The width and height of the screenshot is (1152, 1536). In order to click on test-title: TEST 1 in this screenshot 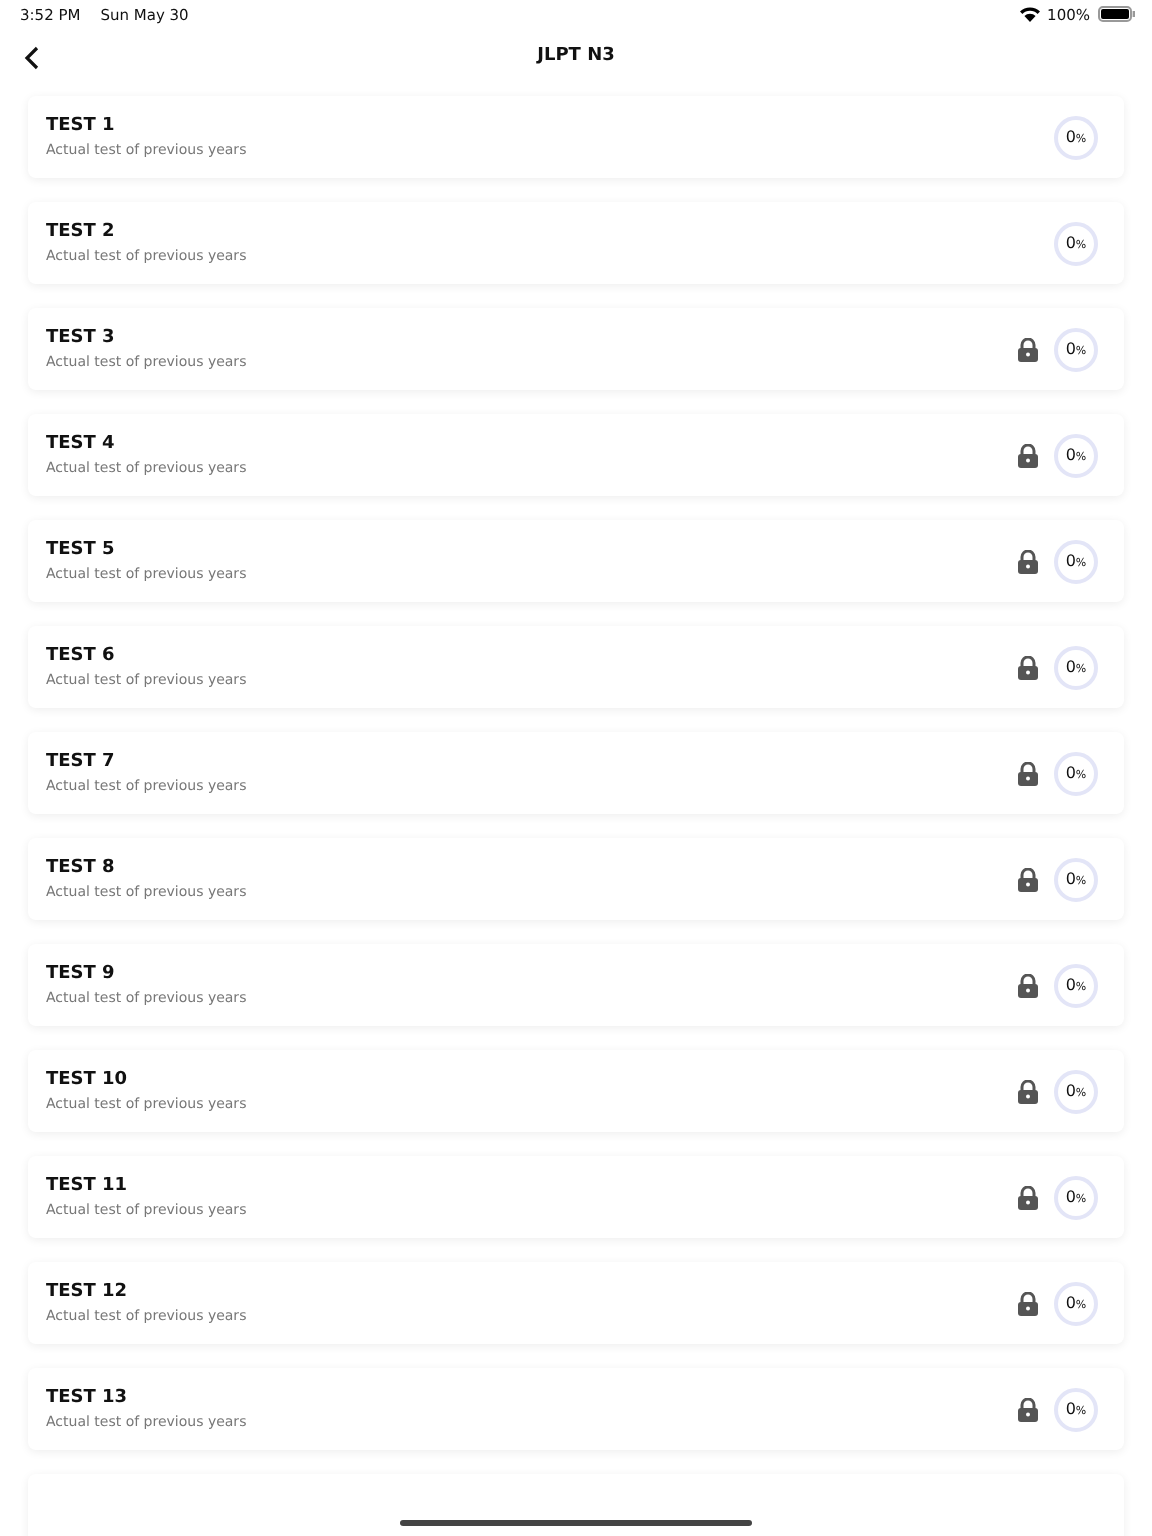, I will do `click(81, 126)`.